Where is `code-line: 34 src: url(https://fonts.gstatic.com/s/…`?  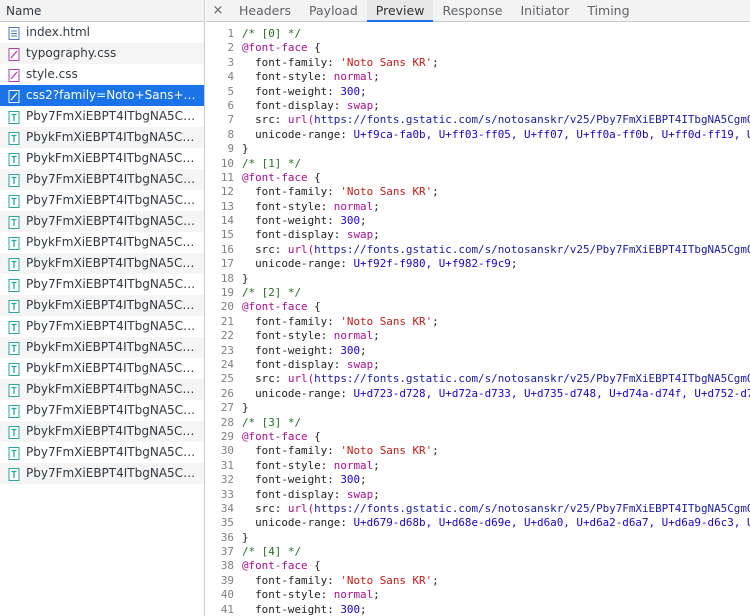 code-line: 34 src: url(https://fonts.gstatic.com/s/… is located at coordinates (478, 509).